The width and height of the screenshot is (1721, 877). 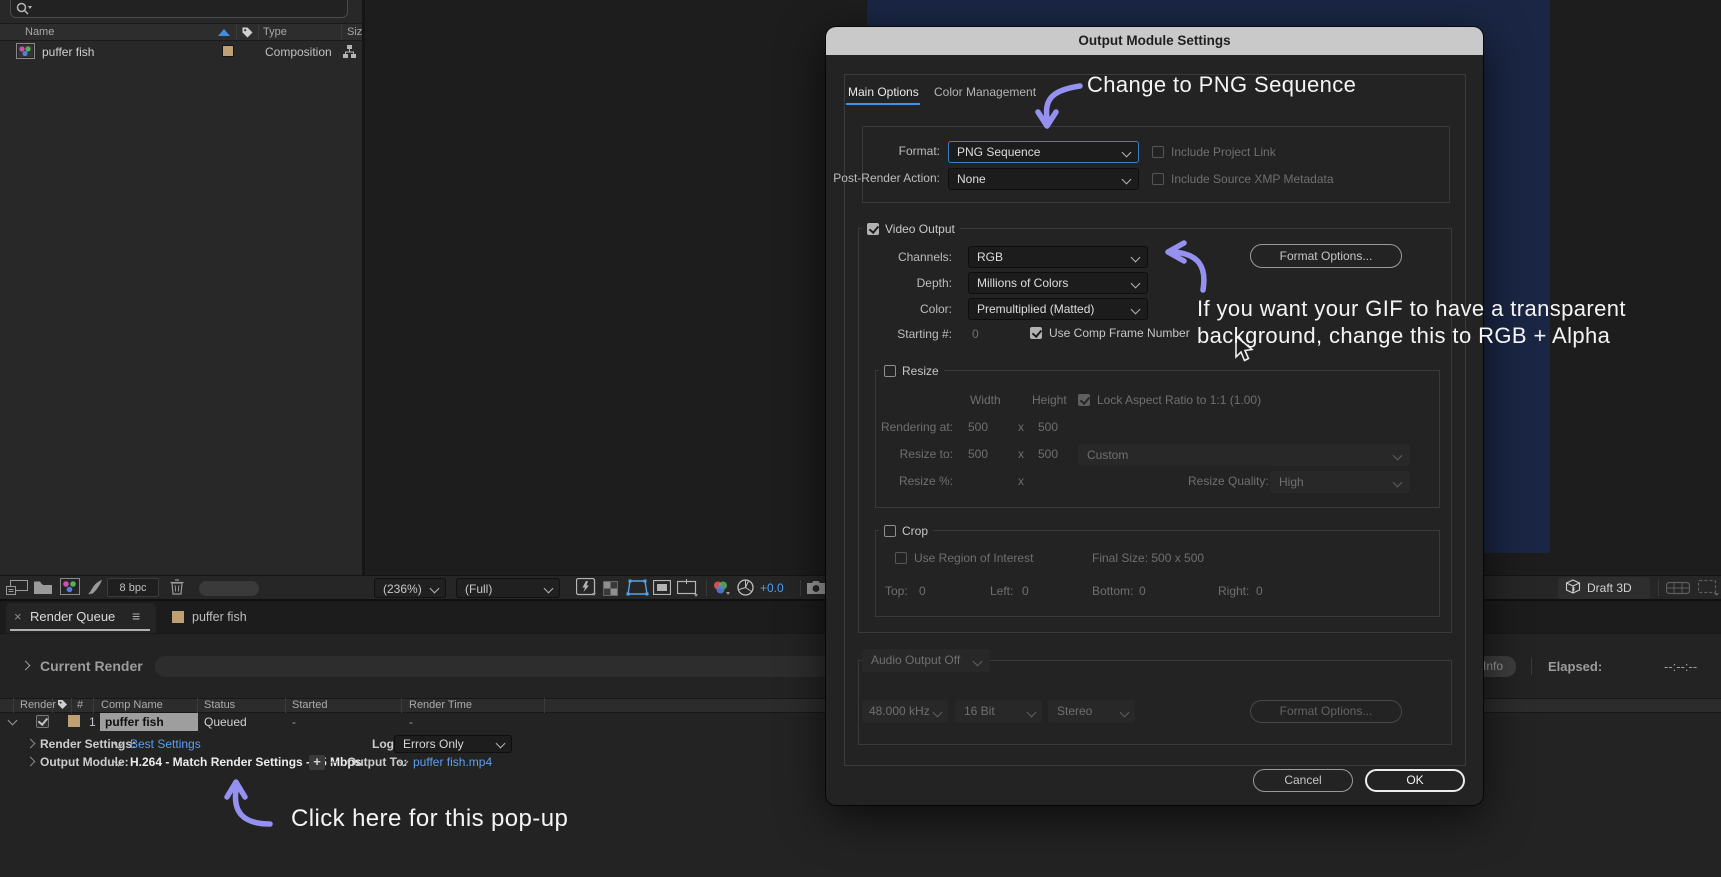 I want to click on add-output-module-button: +, so click(x=317, y=762).